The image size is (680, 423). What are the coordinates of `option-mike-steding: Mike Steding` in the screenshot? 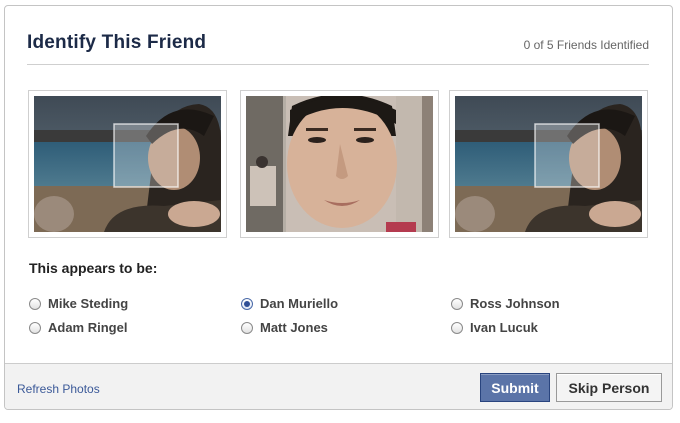 It's located at (78, 303).